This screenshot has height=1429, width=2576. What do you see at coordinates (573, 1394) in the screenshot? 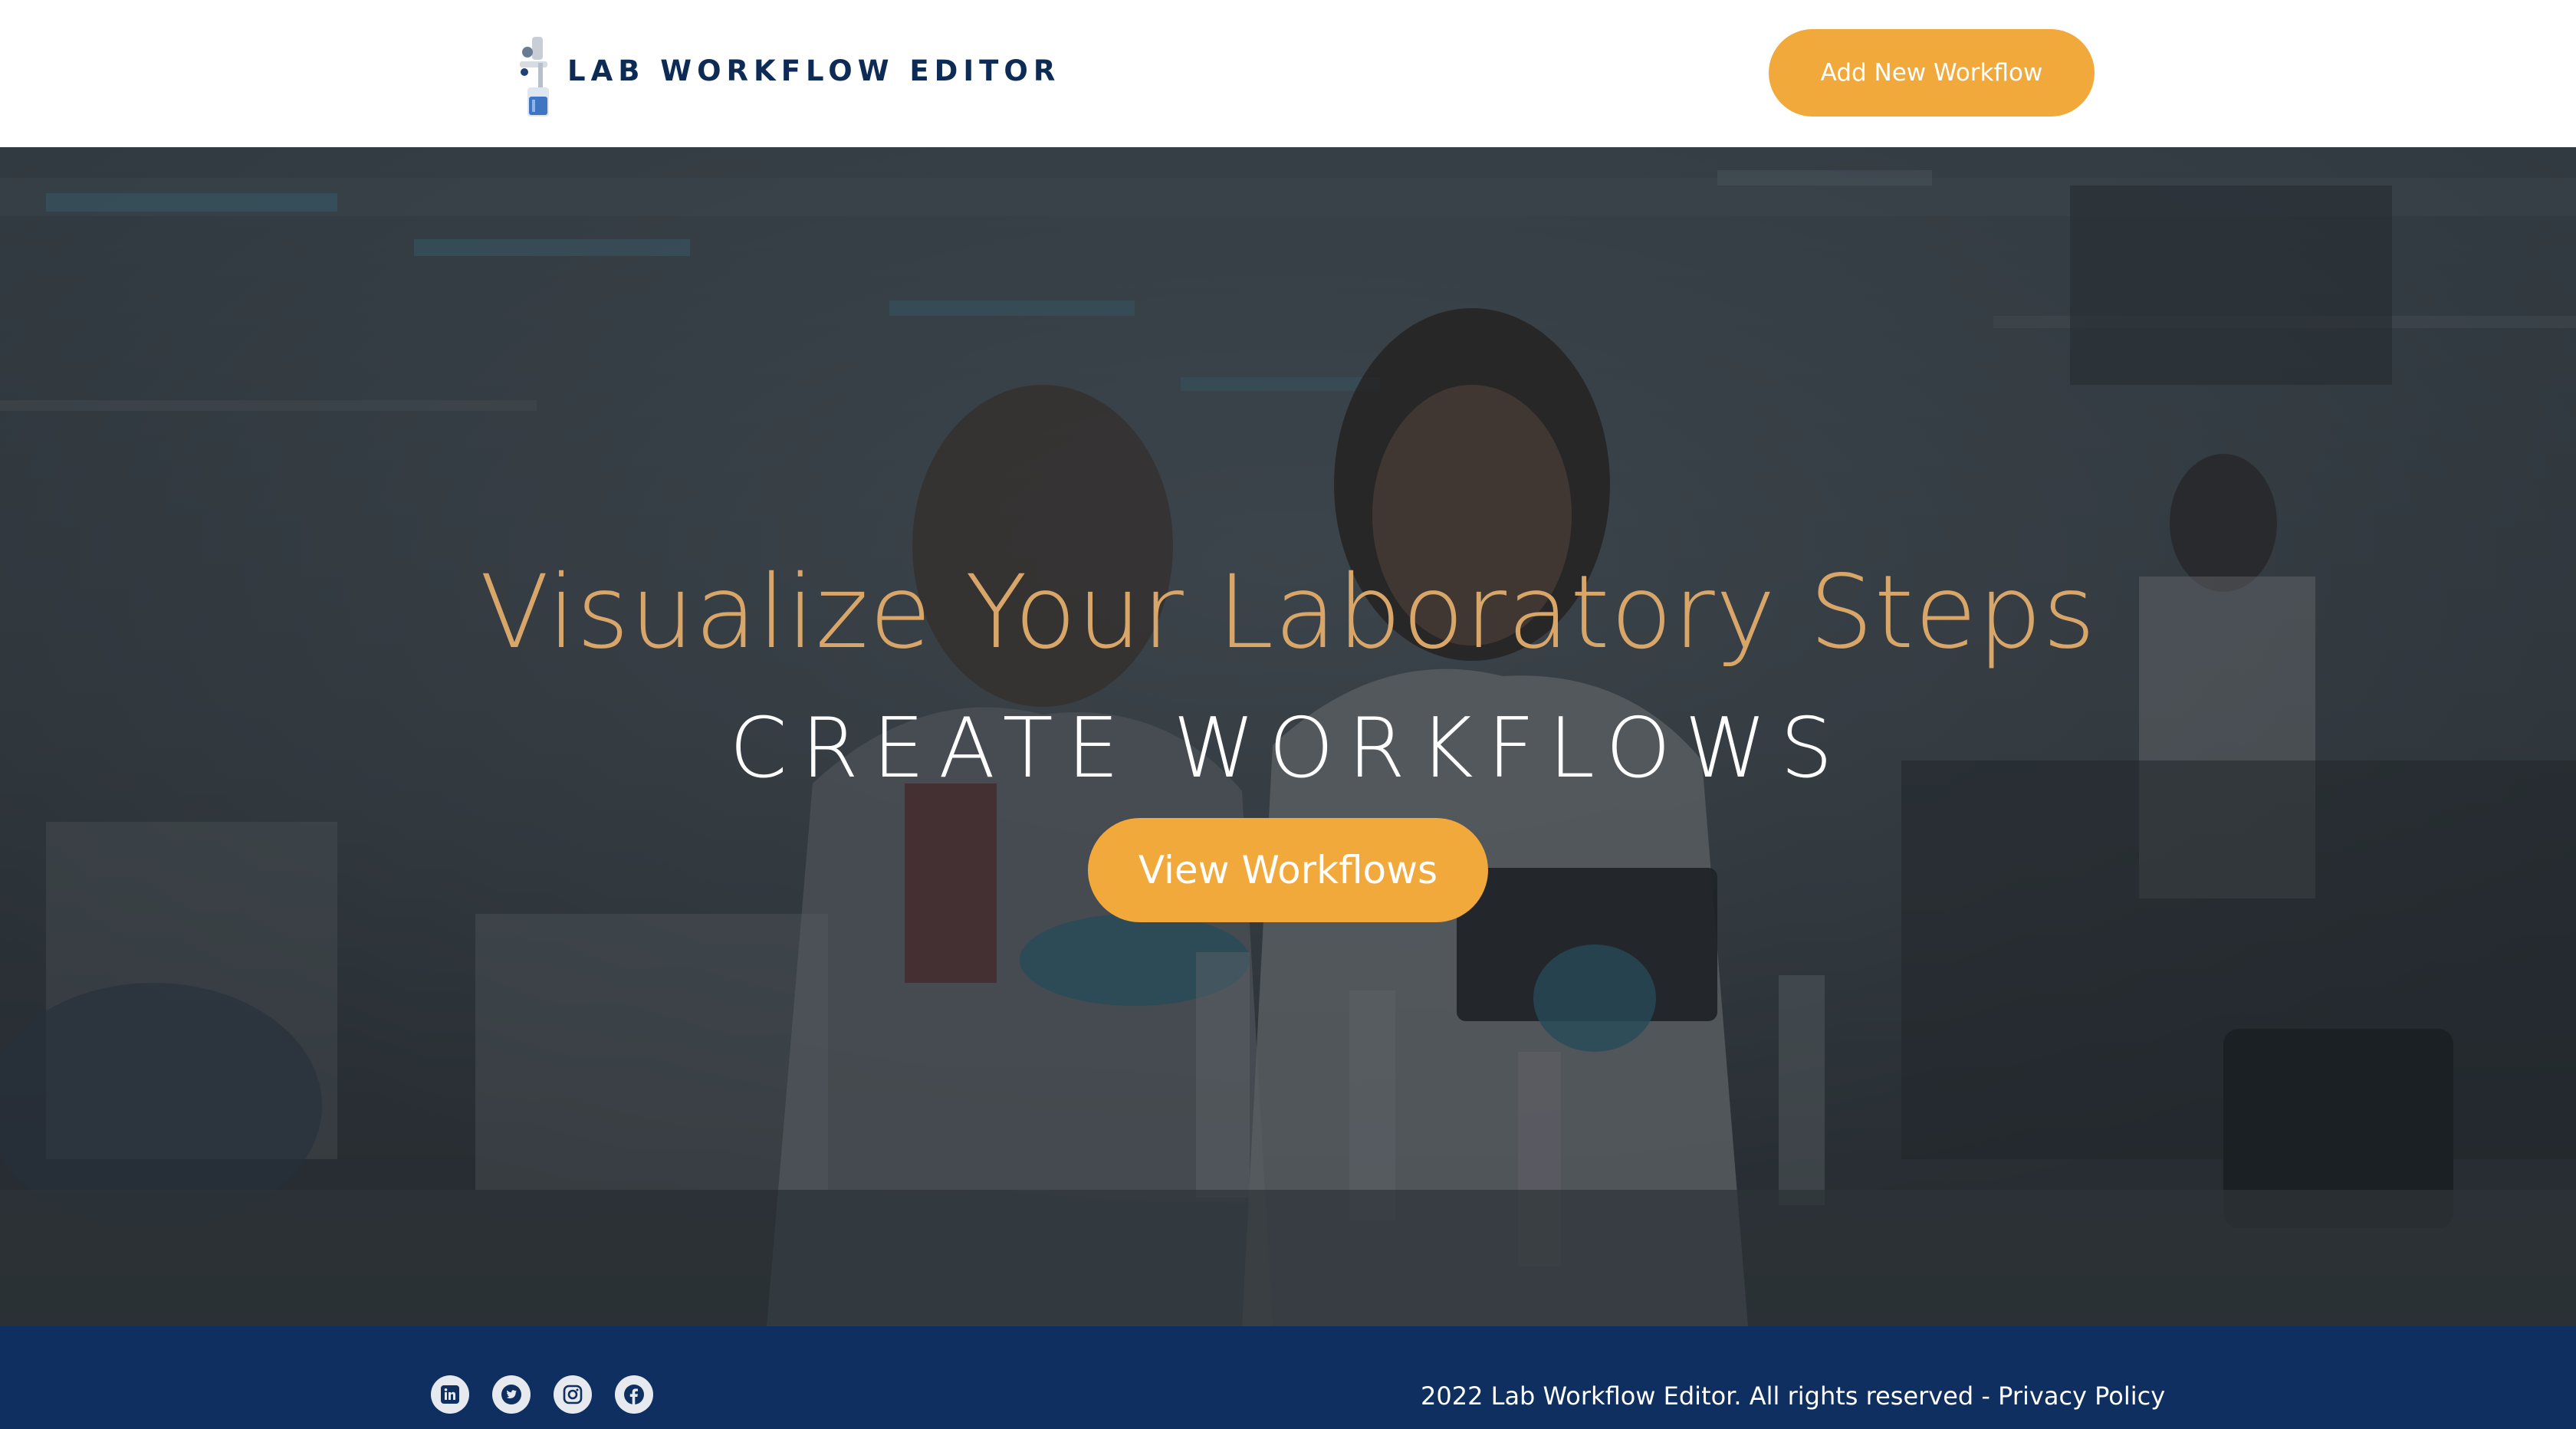
I see `instagram-icon` at bounding box center [573, 1394].